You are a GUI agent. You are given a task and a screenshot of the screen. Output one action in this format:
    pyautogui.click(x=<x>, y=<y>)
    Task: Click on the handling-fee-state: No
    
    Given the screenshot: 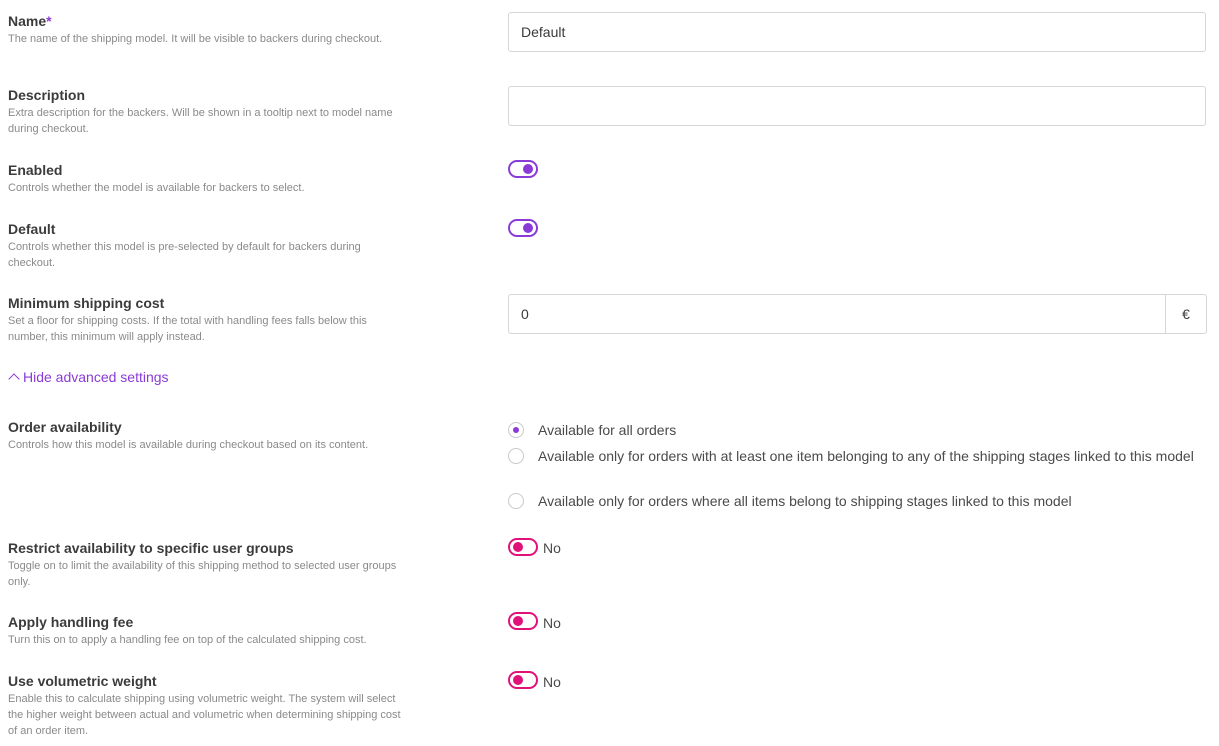 What is the action you would take?
    pyautogui.click(x=552, y=623)
    